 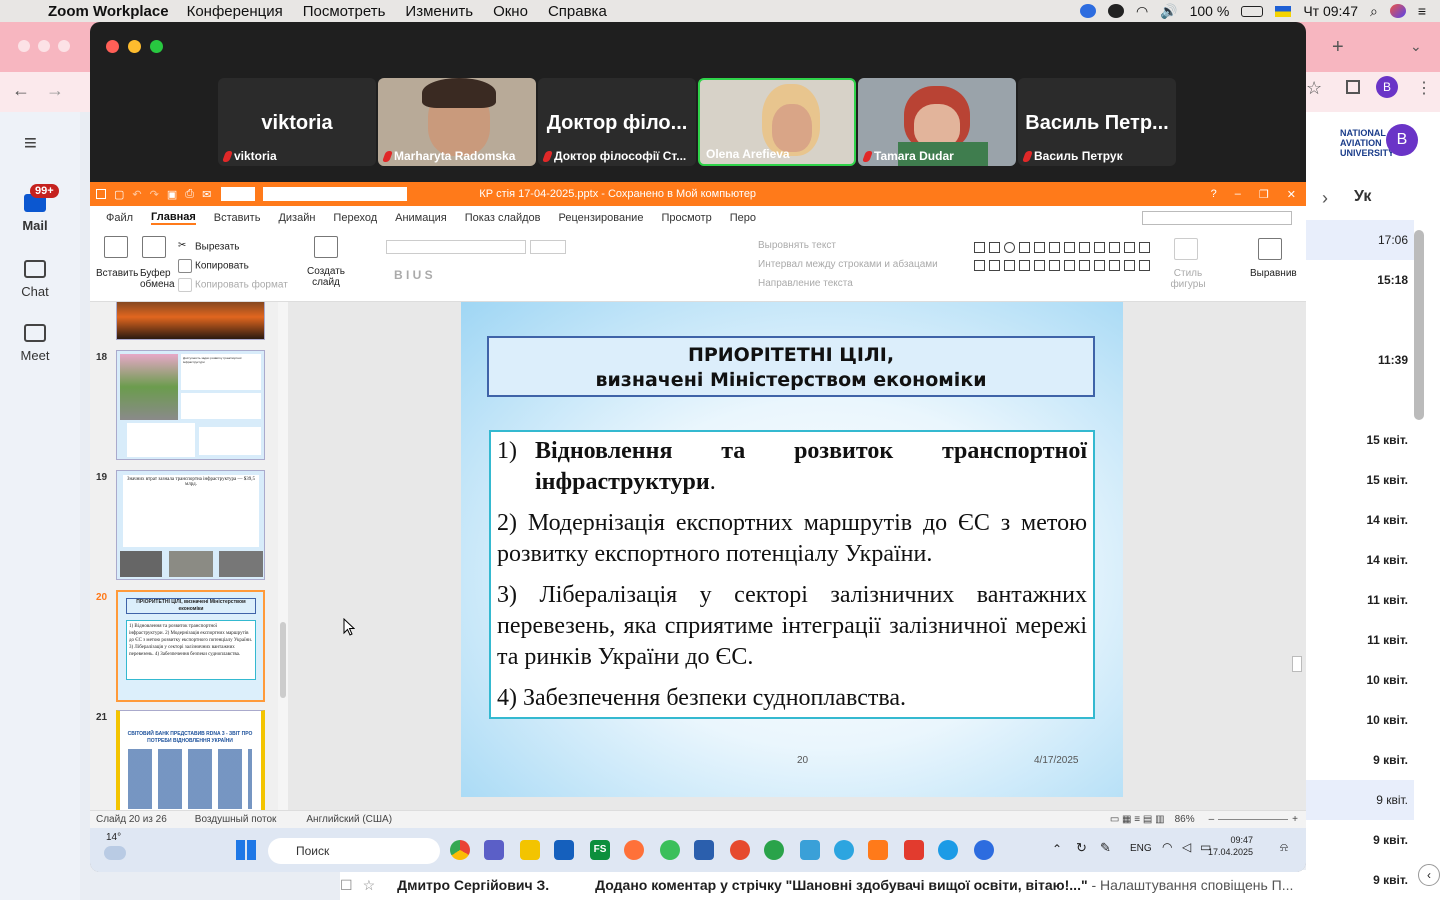 What do you see at coordinates (1330, 11) in the screenshot?
I see `menu-clock: Чт 09:47` at bounding box center [1330, 11].